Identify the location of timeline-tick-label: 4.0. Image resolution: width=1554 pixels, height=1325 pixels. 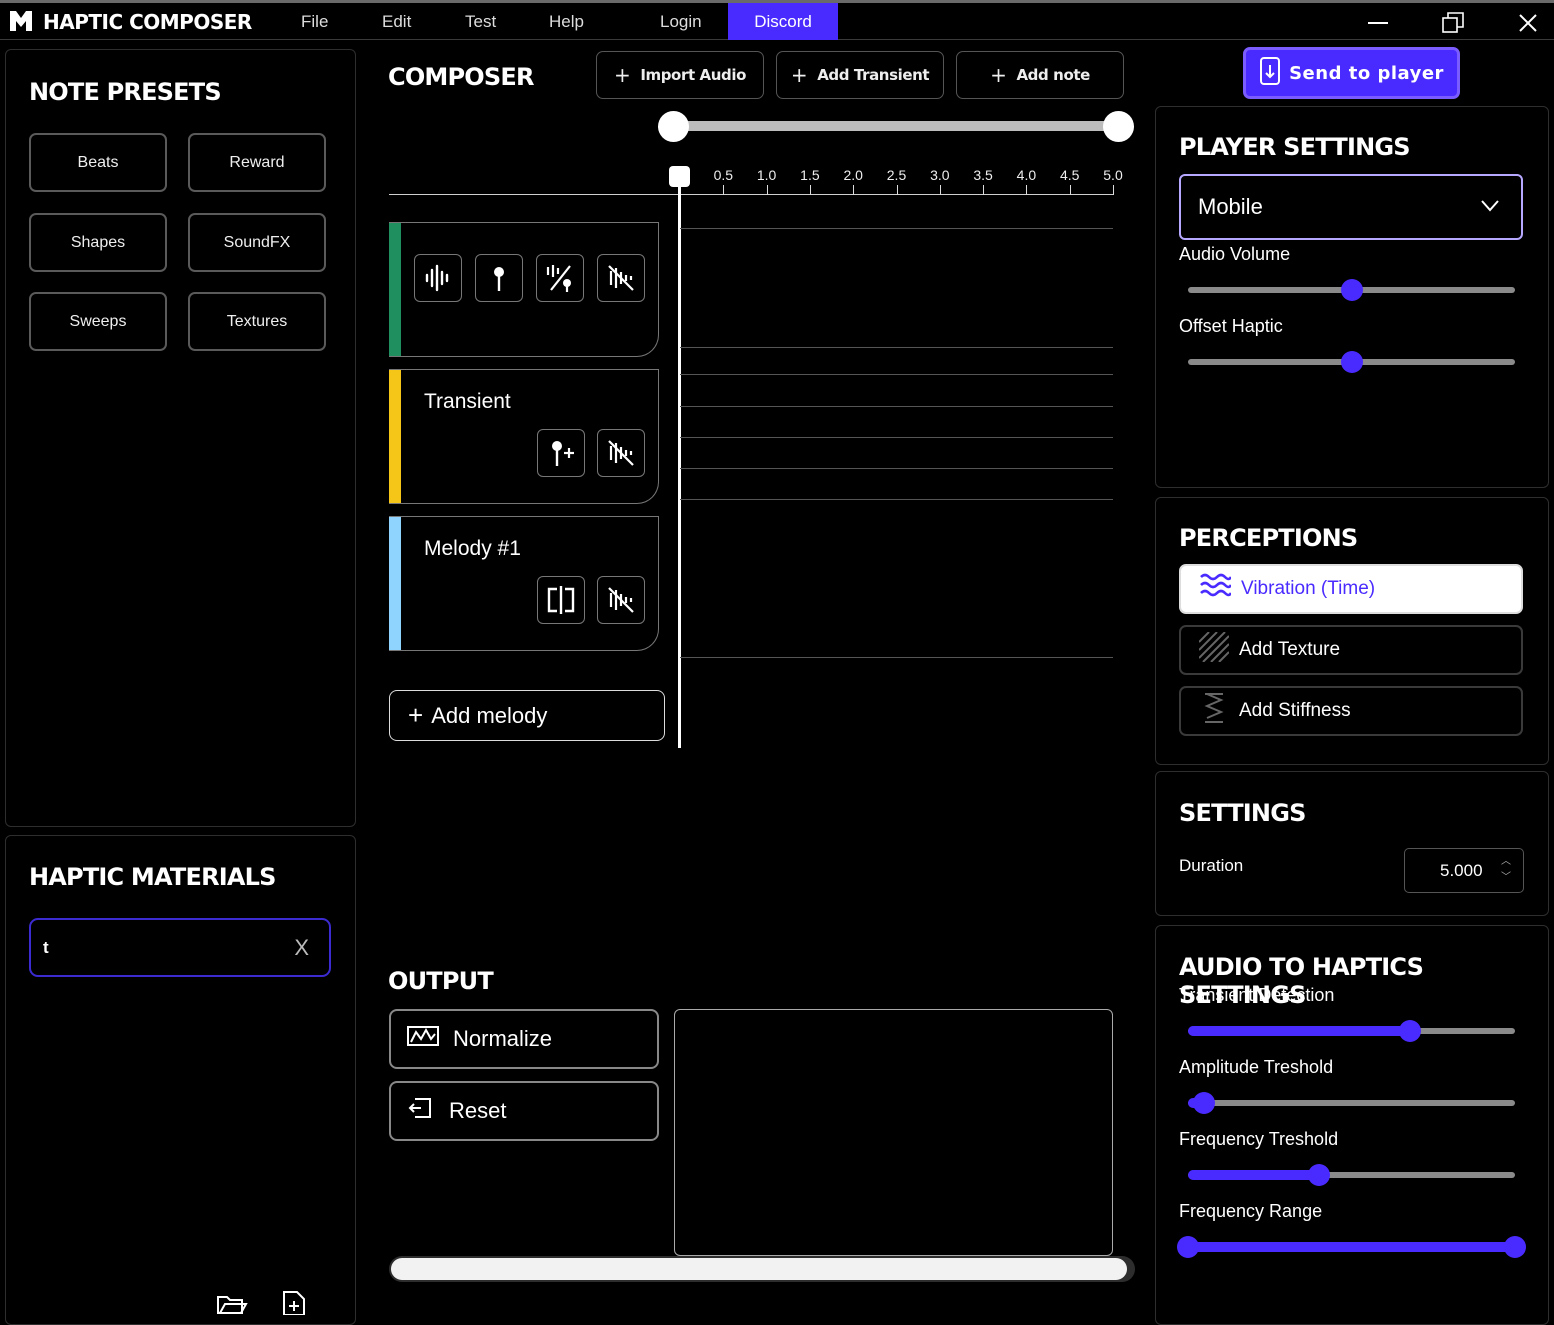
(1026, 175).